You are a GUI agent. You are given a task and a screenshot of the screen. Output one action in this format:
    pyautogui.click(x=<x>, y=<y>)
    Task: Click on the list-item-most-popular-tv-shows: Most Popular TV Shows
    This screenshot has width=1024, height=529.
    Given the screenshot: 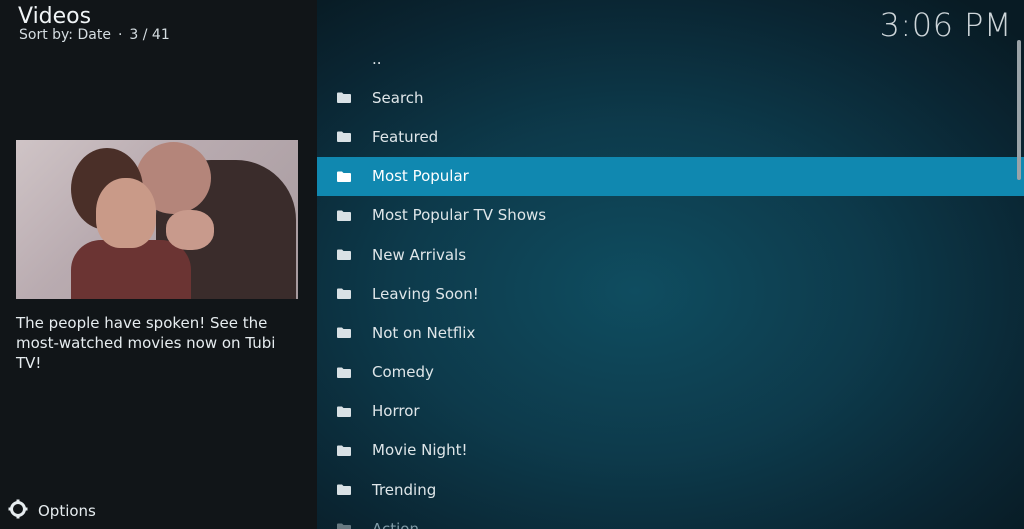 What is the action you would take?
    pyautogui.click(x=670, y=215)
    